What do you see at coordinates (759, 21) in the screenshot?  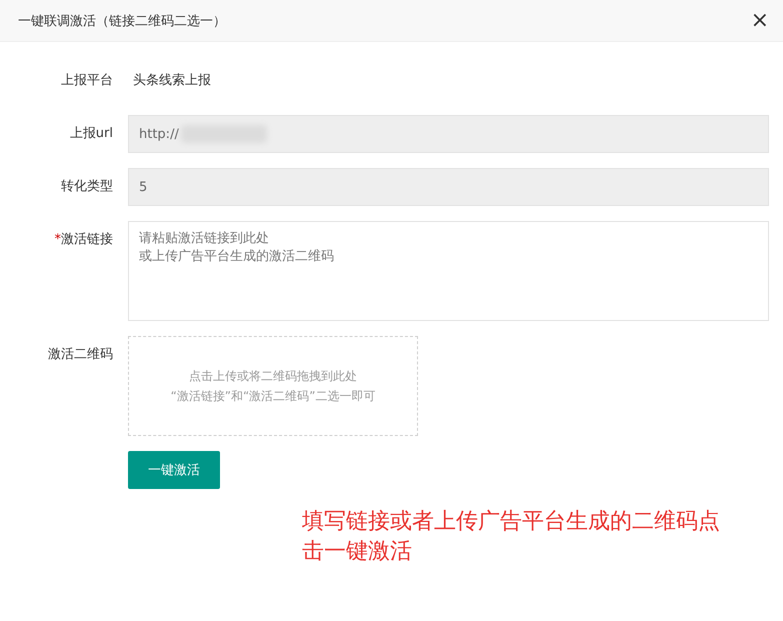 I see `close-button: ×` at bounding box center [759, 21].